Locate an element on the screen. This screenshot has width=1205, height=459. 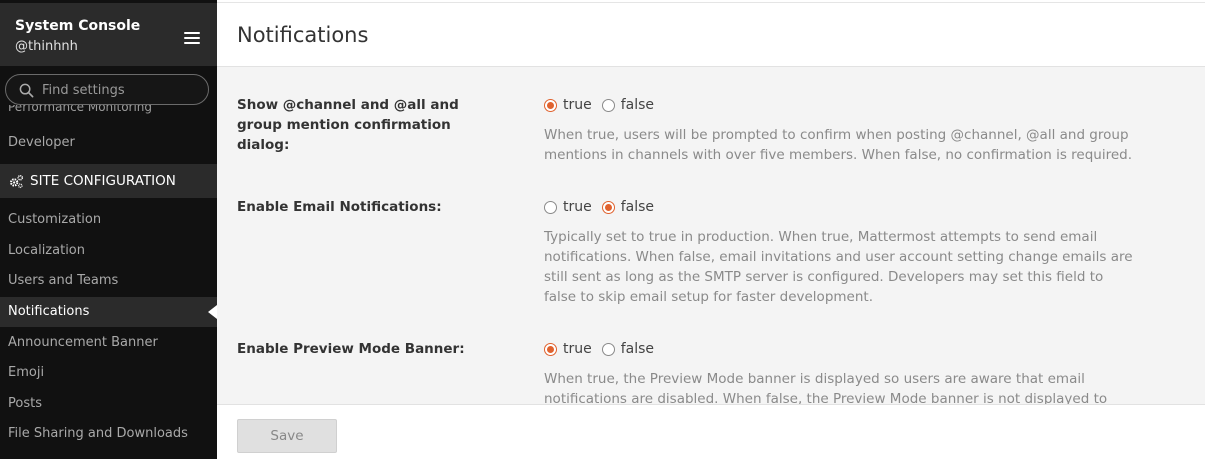
sidebar-header: System Console @thinhnh is located at coordinates (108, 34).